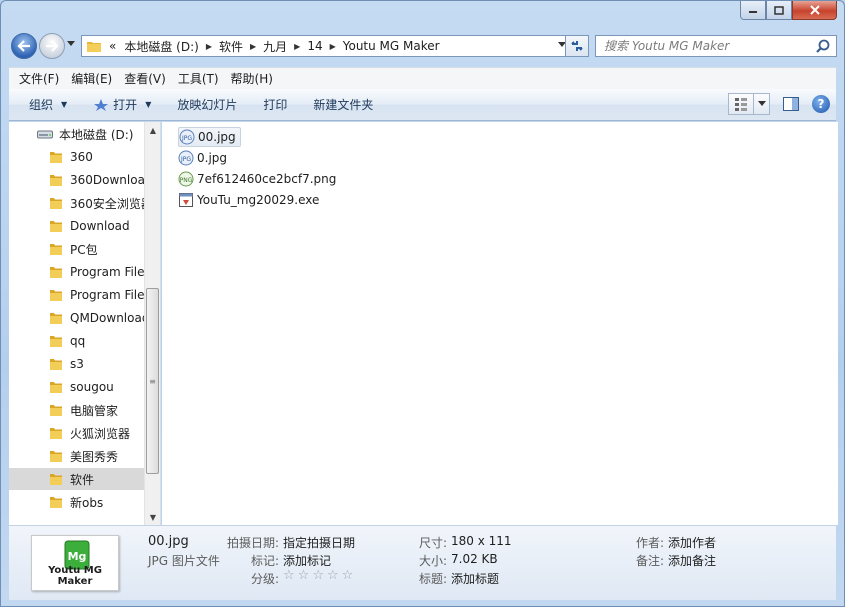  What do you see at coordinates (231, 46) in the screenshot?
I see `breadcrumb-item: 软件` at bounding box center [231, 46].